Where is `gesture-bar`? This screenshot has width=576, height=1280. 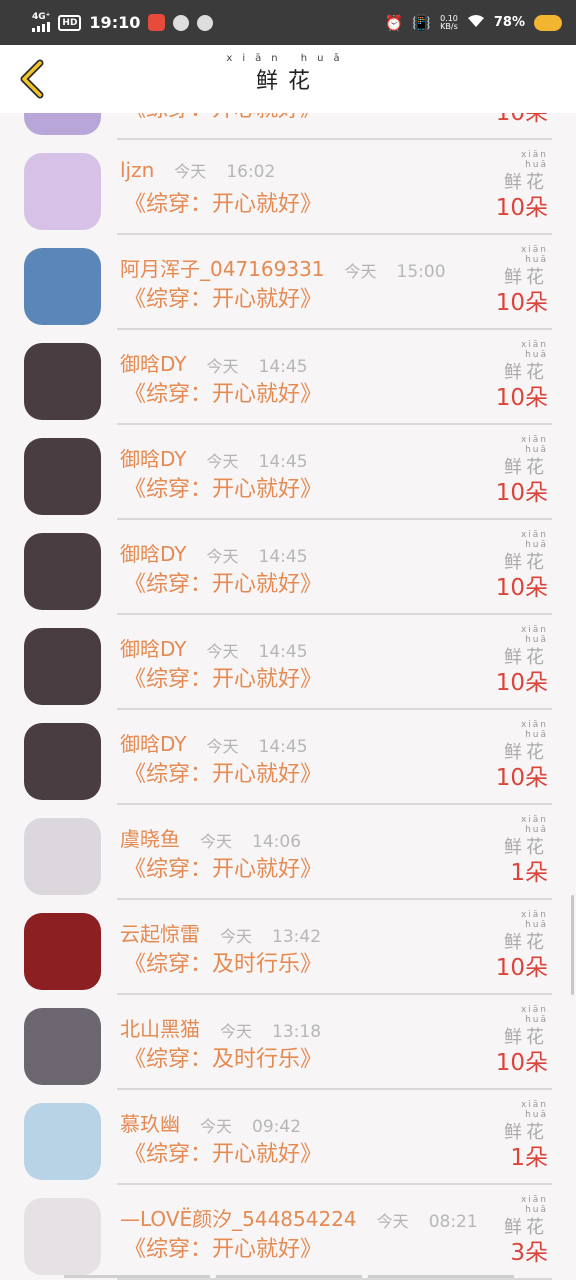 gesture-bar is located at coordinates (289, 1276).